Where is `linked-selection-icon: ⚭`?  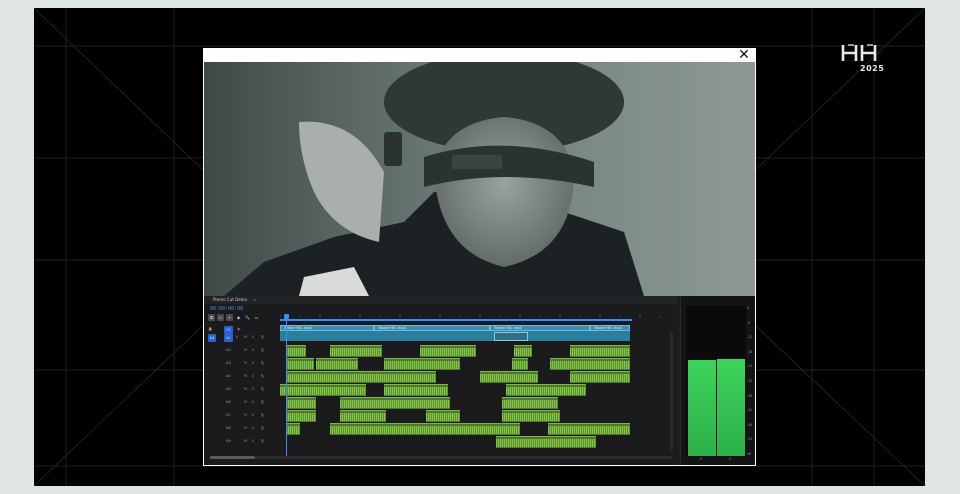 linked-selection-icon: ⚭ is located at coordinates (229, 317).